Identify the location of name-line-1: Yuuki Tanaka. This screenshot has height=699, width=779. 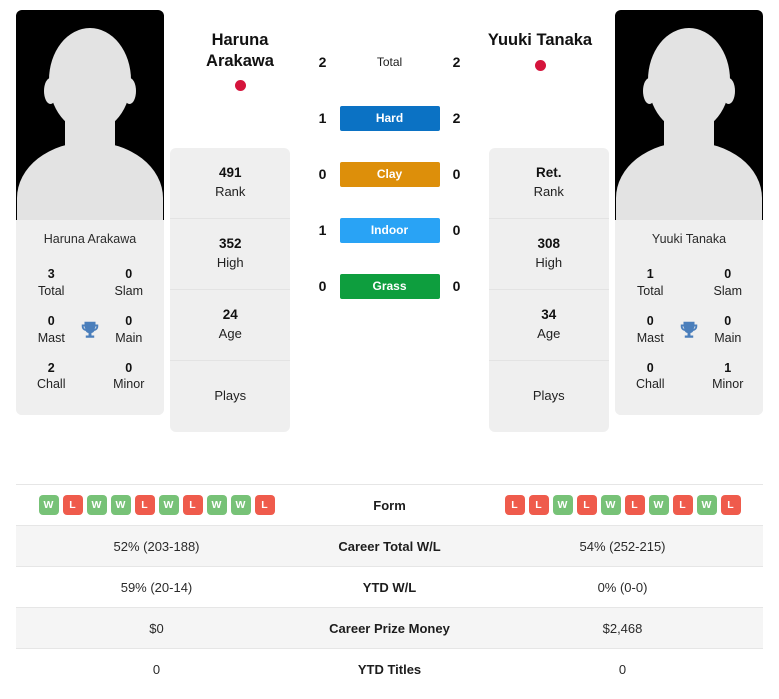
(540, 40).